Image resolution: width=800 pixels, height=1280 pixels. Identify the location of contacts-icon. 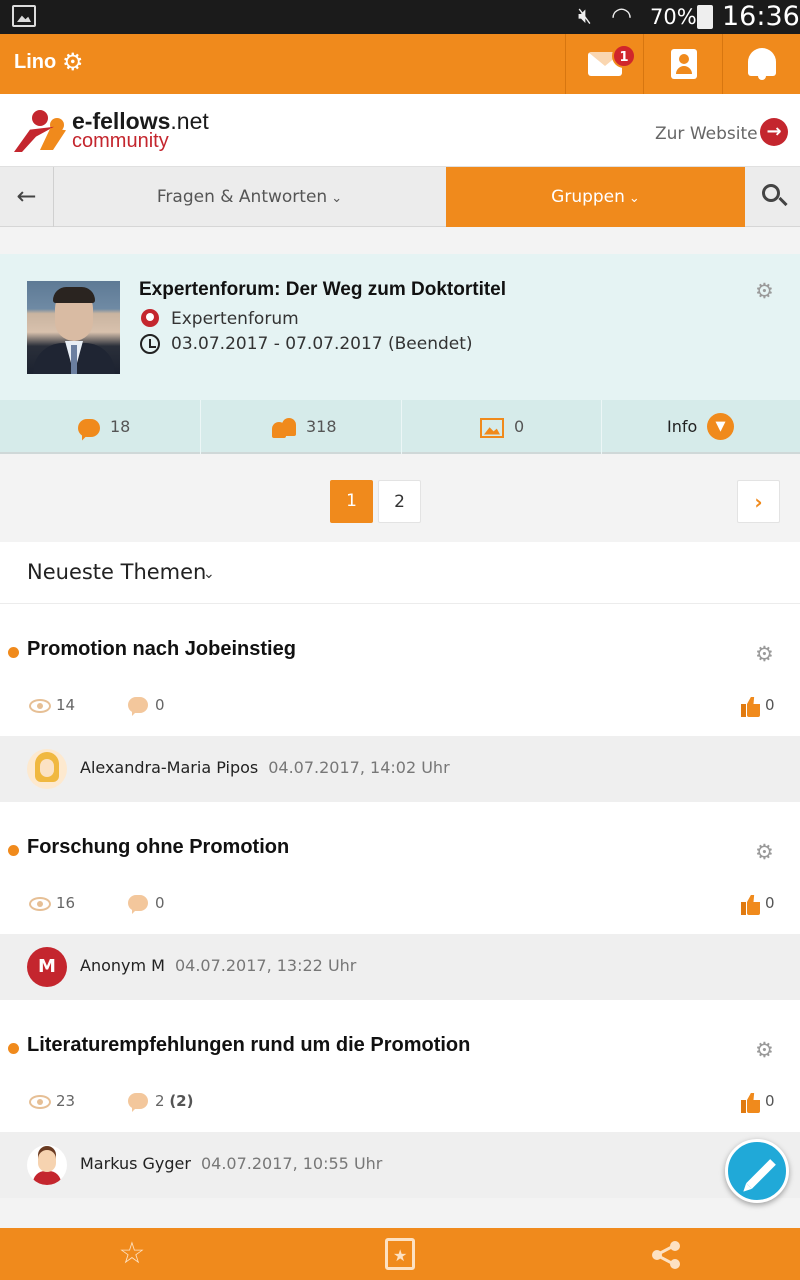
(684, 64).